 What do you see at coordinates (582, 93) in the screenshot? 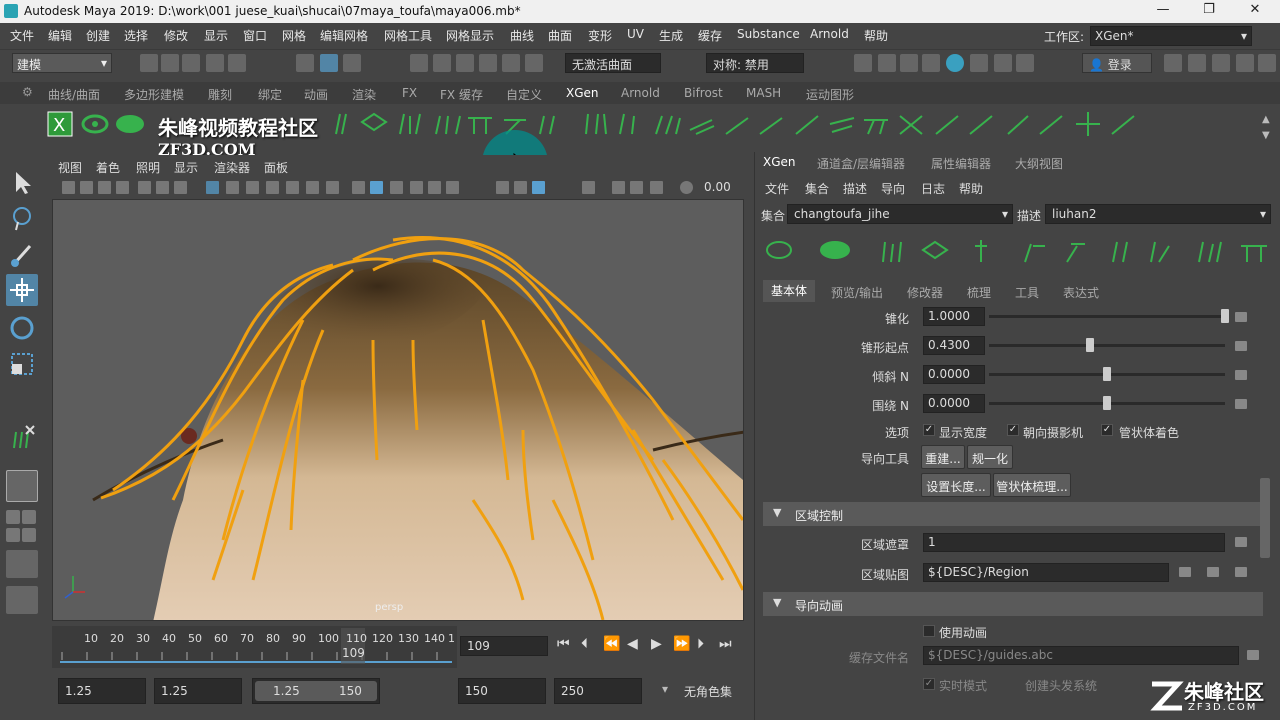
I see `shelf-tab-xgen: XGen` at bounding box center [582, 93].